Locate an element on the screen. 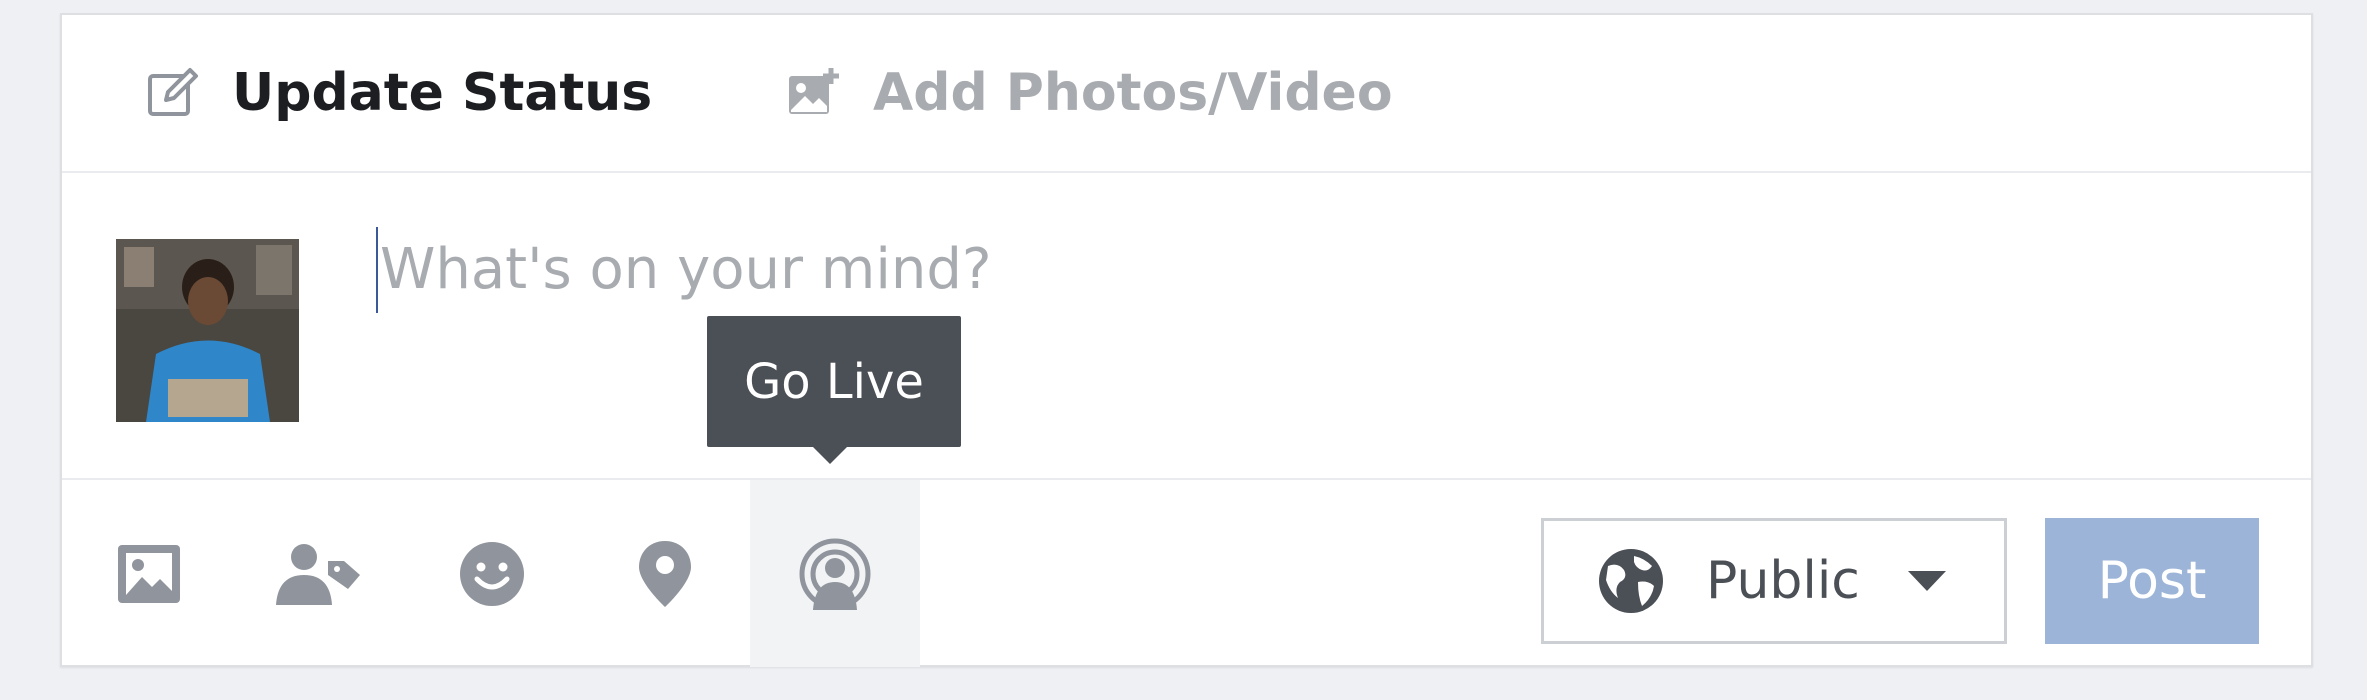 This screenshot has width=2375, height=700. feeling-button is located at coordinates (492, 573).